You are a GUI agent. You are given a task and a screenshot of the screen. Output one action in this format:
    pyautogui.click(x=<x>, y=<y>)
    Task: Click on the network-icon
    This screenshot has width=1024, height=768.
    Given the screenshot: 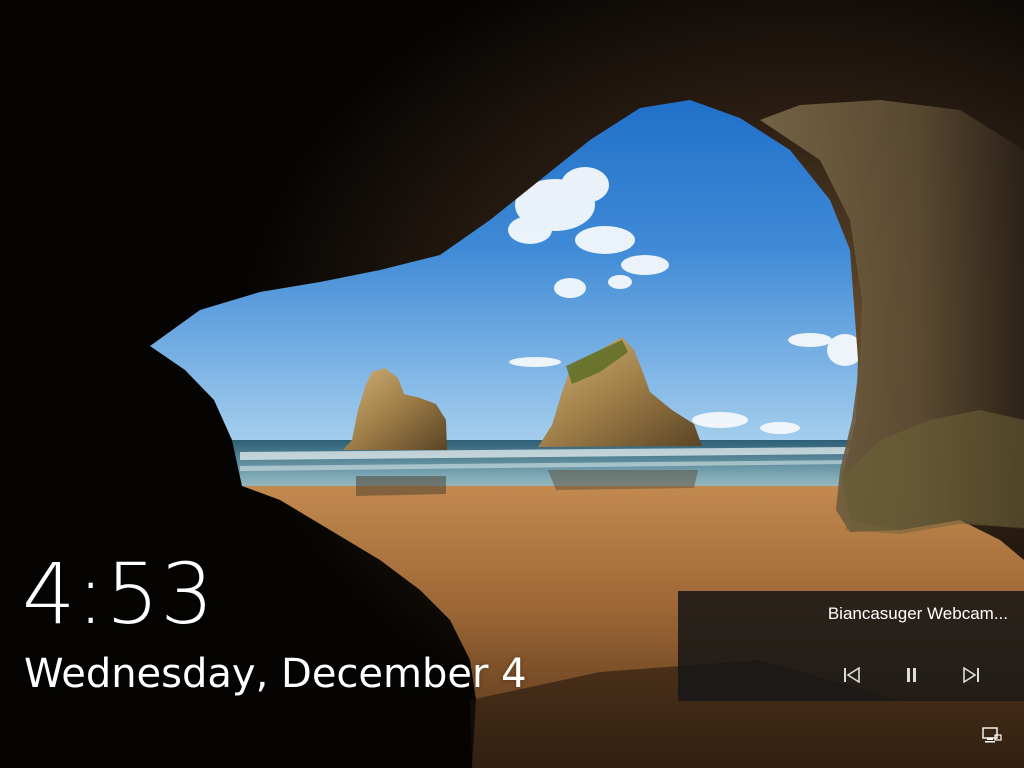 What is the action you would take?
    pyautogui.click(x=992, y=735)
    